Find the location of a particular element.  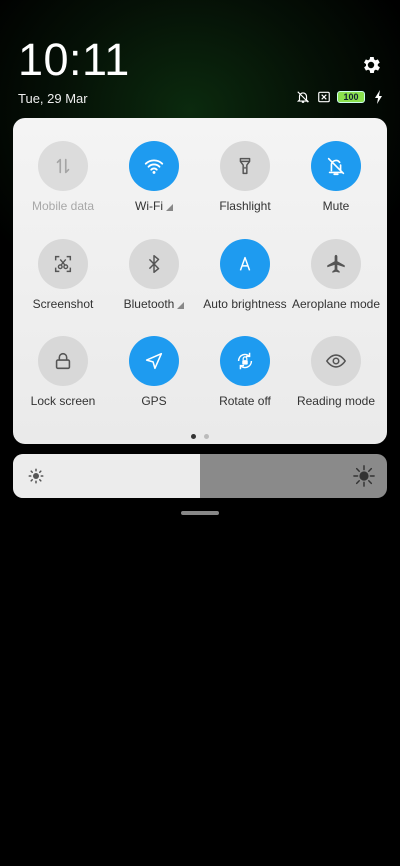

settings-button is located at coordinates (371, 65).